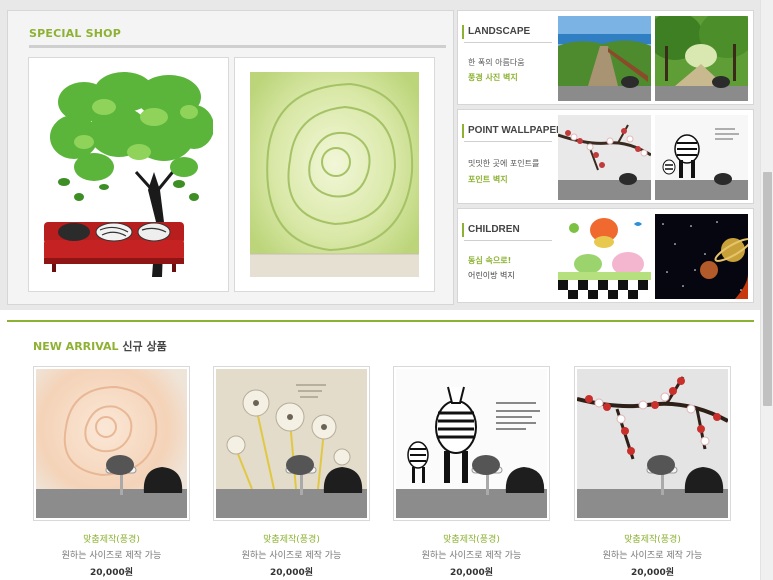 The width and height of the screenshot is (773, 580). I want to click on kids-cartoon-thumb, so click(604, 256).